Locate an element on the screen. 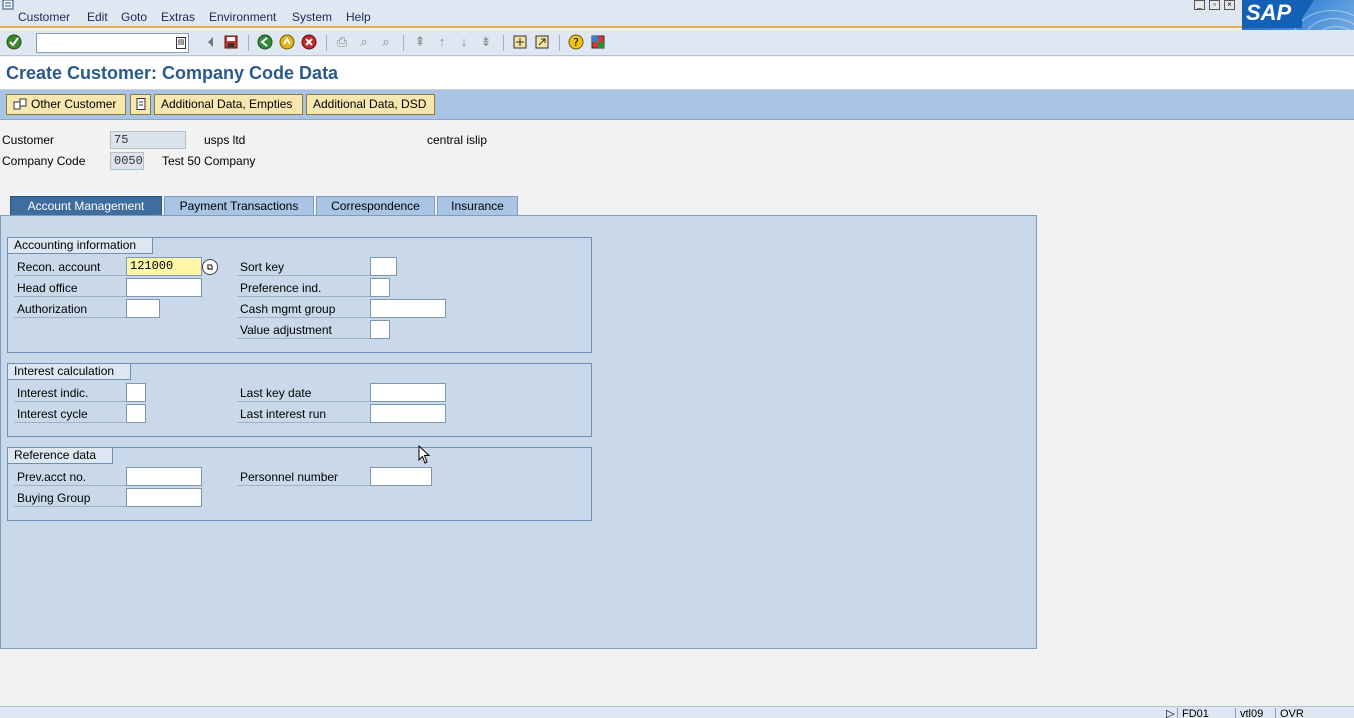  buying-group-label: Buying Group is located at coordinates (70, 498).